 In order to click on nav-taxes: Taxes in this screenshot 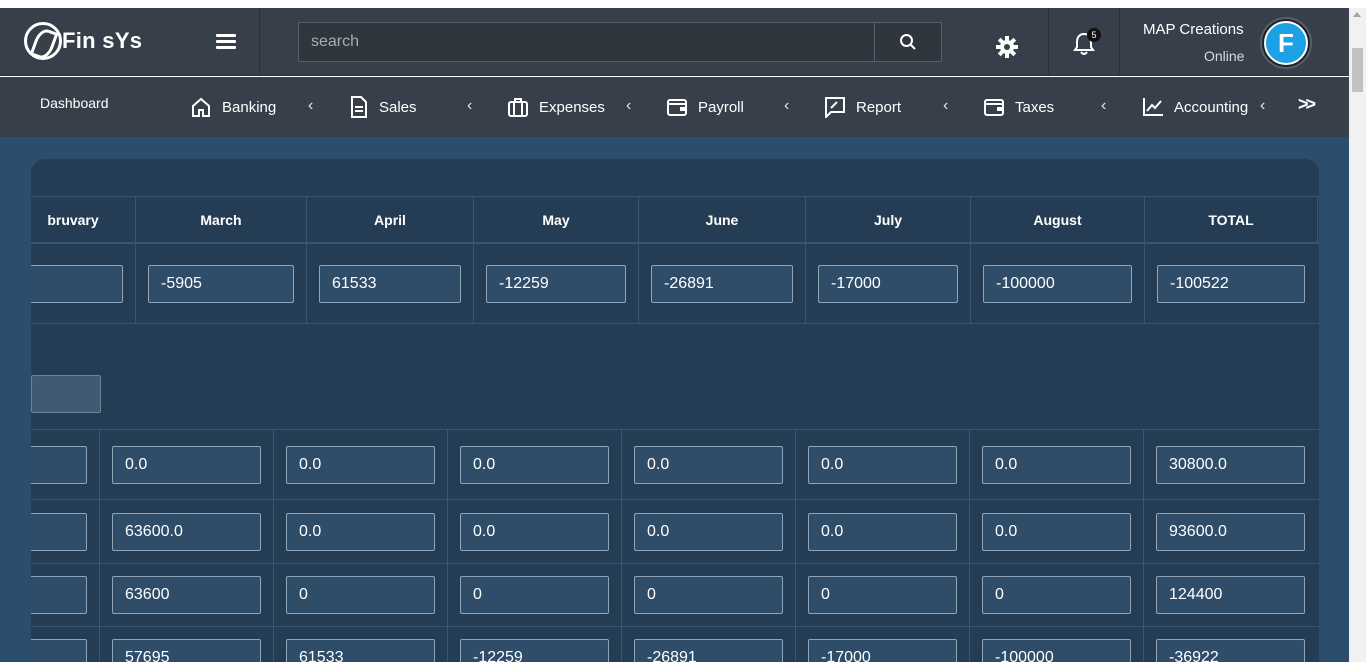, I will do `click(1018, 107)`.